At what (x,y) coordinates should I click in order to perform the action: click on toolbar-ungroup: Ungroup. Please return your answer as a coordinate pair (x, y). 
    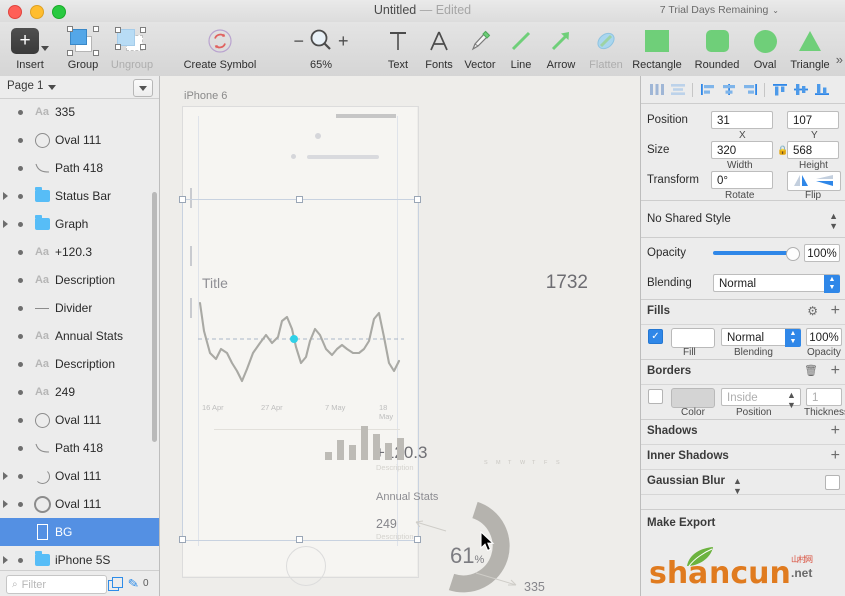
    Looking at the image, I should click on (132, 48).